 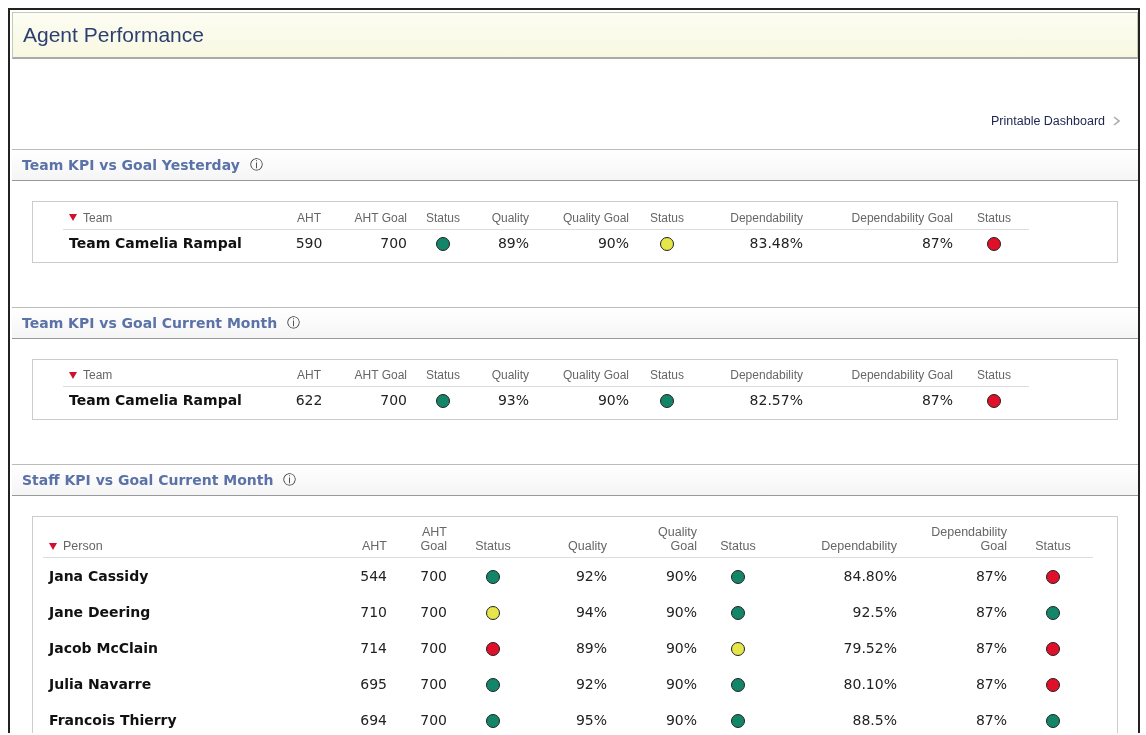 I want to click on chevron-right-icon, so click(x=1116, y=121).